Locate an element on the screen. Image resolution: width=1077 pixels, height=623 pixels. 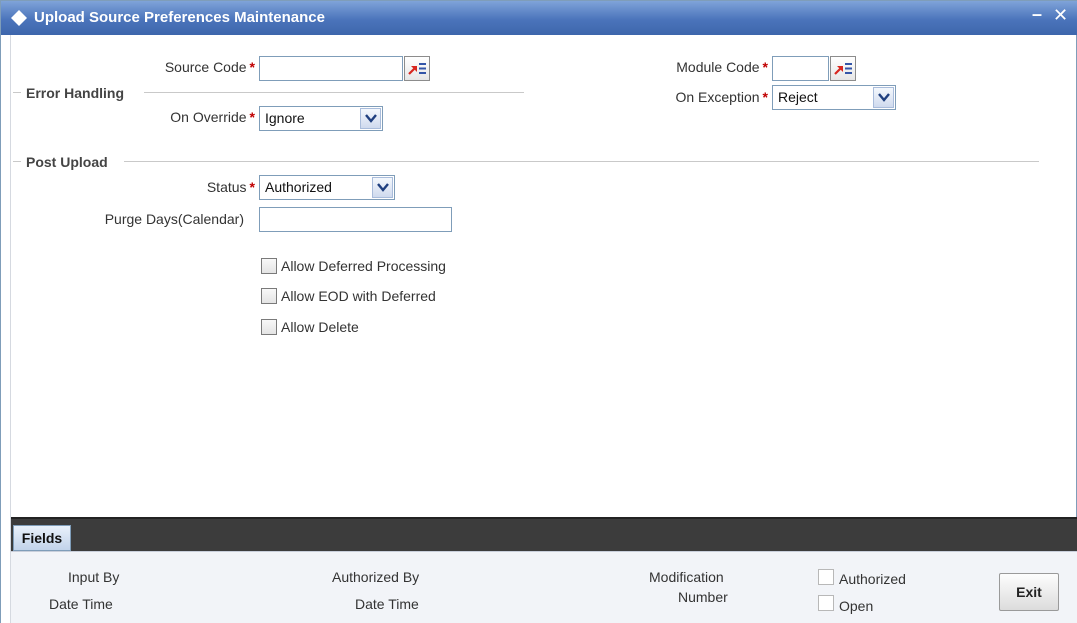
on-exception-label: On Exception * is located at coordinates (694, 97).